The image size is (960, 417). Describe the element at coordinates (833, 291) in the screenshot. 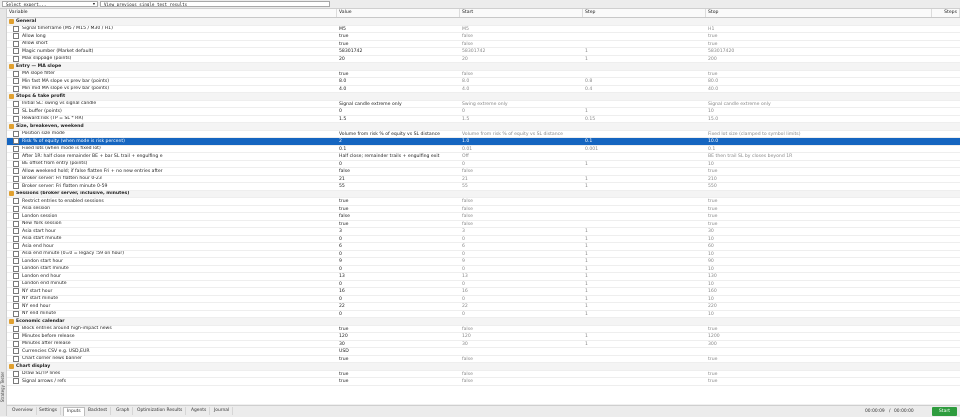

I see `stop-cell: 160` at that location.